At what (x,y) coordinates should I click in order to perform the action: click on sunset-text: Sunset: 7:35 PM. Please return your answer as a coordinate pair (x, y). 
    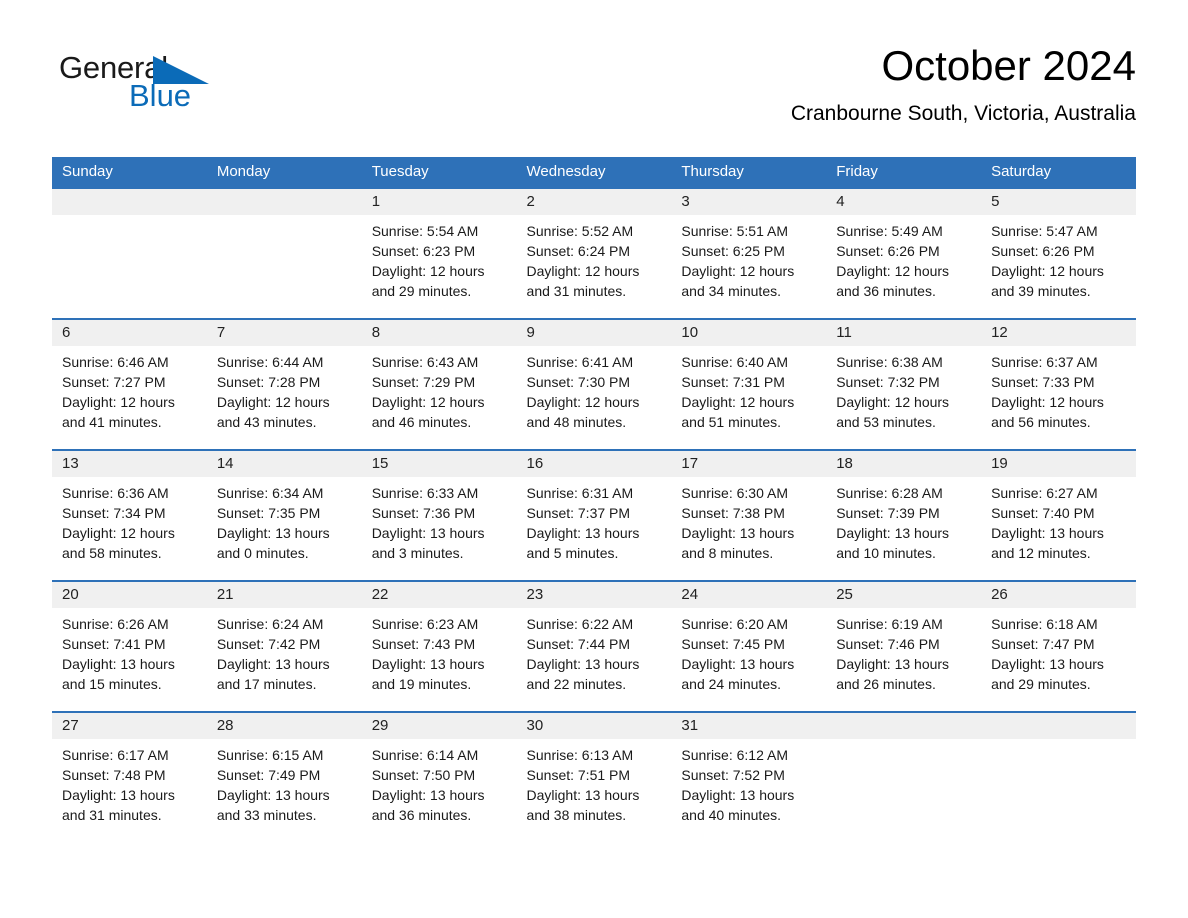
    Looking at the image, I should click on (268, 513).